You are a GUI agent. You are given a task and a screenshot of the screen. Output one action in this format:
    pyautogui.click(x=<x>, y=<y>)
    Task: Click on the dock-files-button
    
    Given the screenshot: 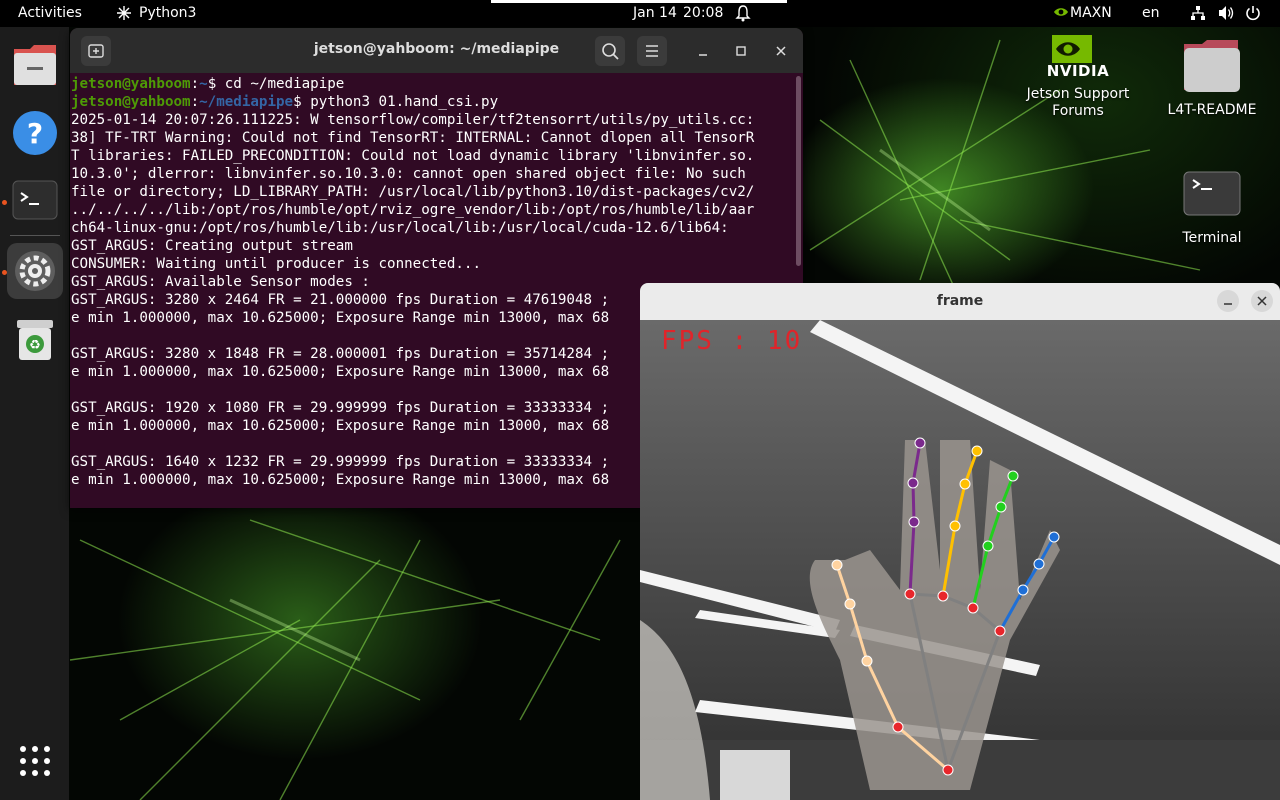 What is the action you would take?
    pyautogui.click(x=35, y=65)
    